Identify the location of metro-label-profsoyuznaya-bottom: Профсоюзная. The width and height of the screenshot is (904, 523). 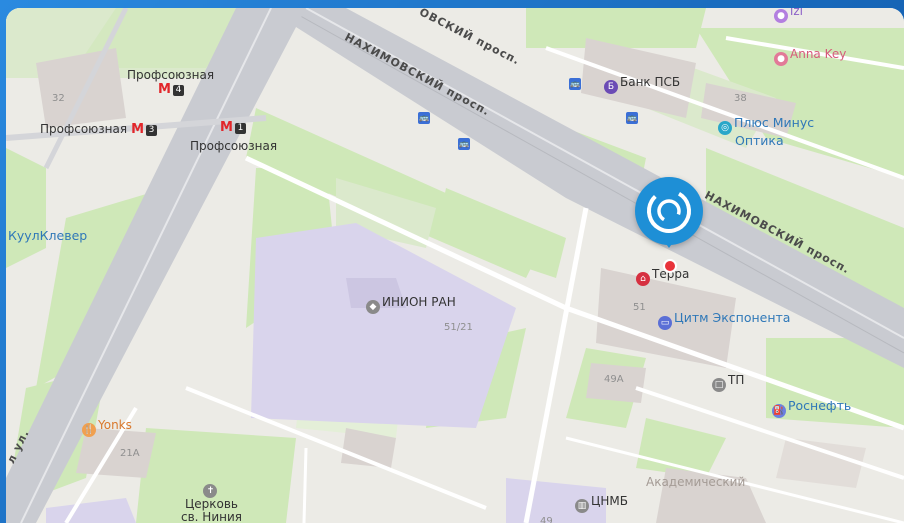
(233, 146).